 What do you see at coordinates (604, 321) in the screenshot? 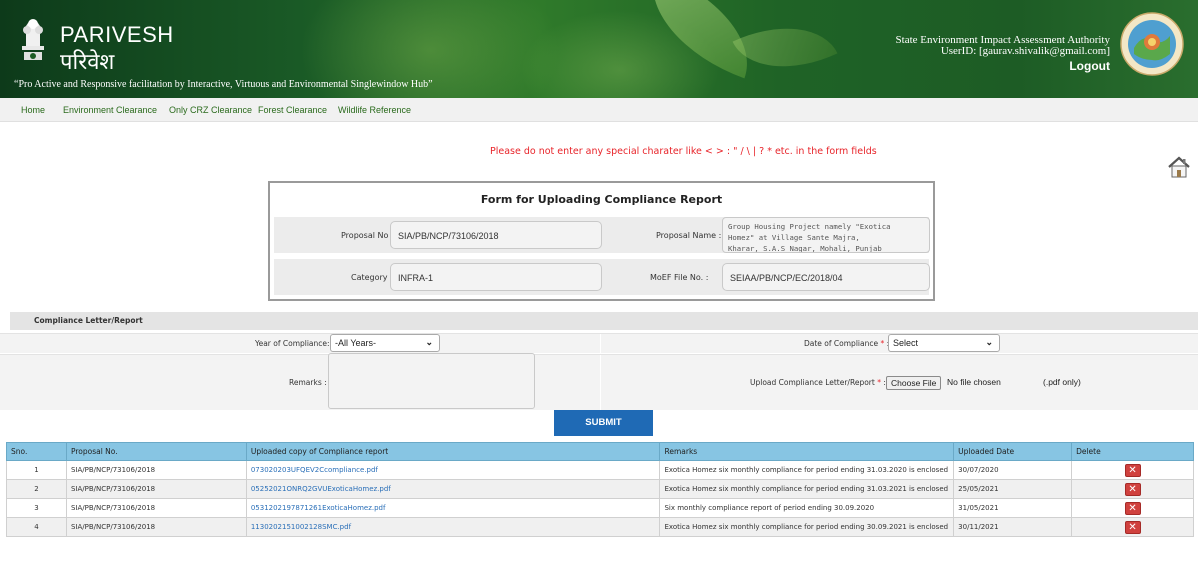
I see `compliance-section-header: Compliance Letter/Report` at bounding box center [604, 321].